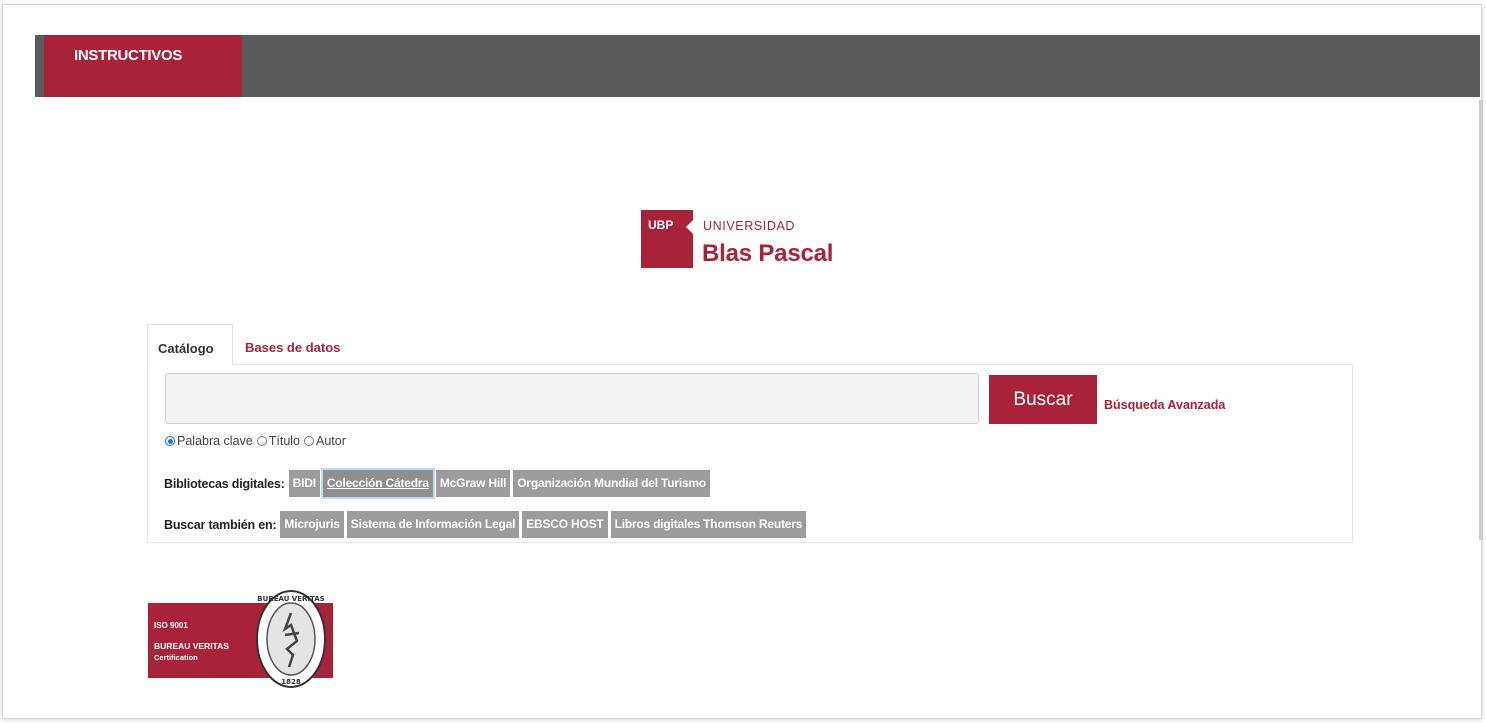 Image resolution: width=1486 pixels, height=723 pixels. What do you see at coordinates (215, 441) in the screenshot?
I see `radio-palabra-clave-label: Palabra clave` at bounding box center [215, 441].